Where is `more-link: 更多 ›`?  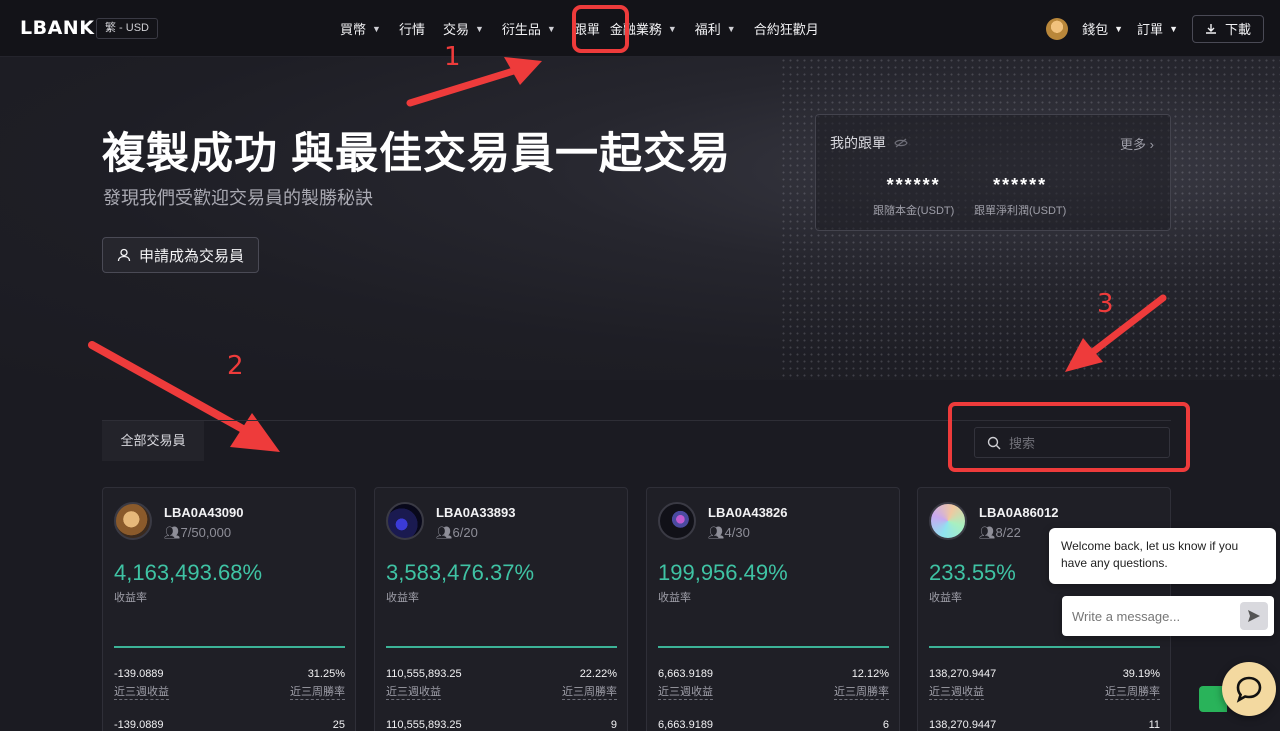
more-link: 更多 › is located at coordinates (1137, 143).